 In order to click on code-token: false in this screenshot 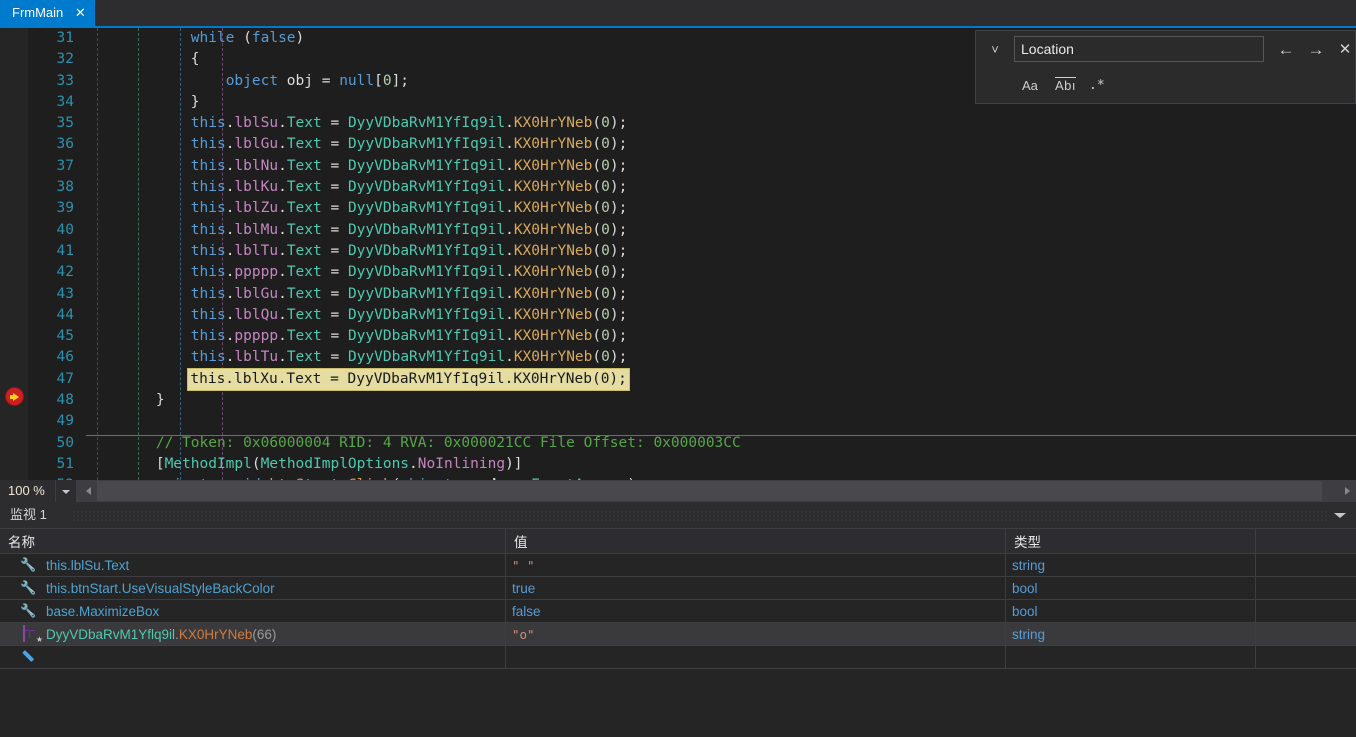, I will do `click(273, 38)`.